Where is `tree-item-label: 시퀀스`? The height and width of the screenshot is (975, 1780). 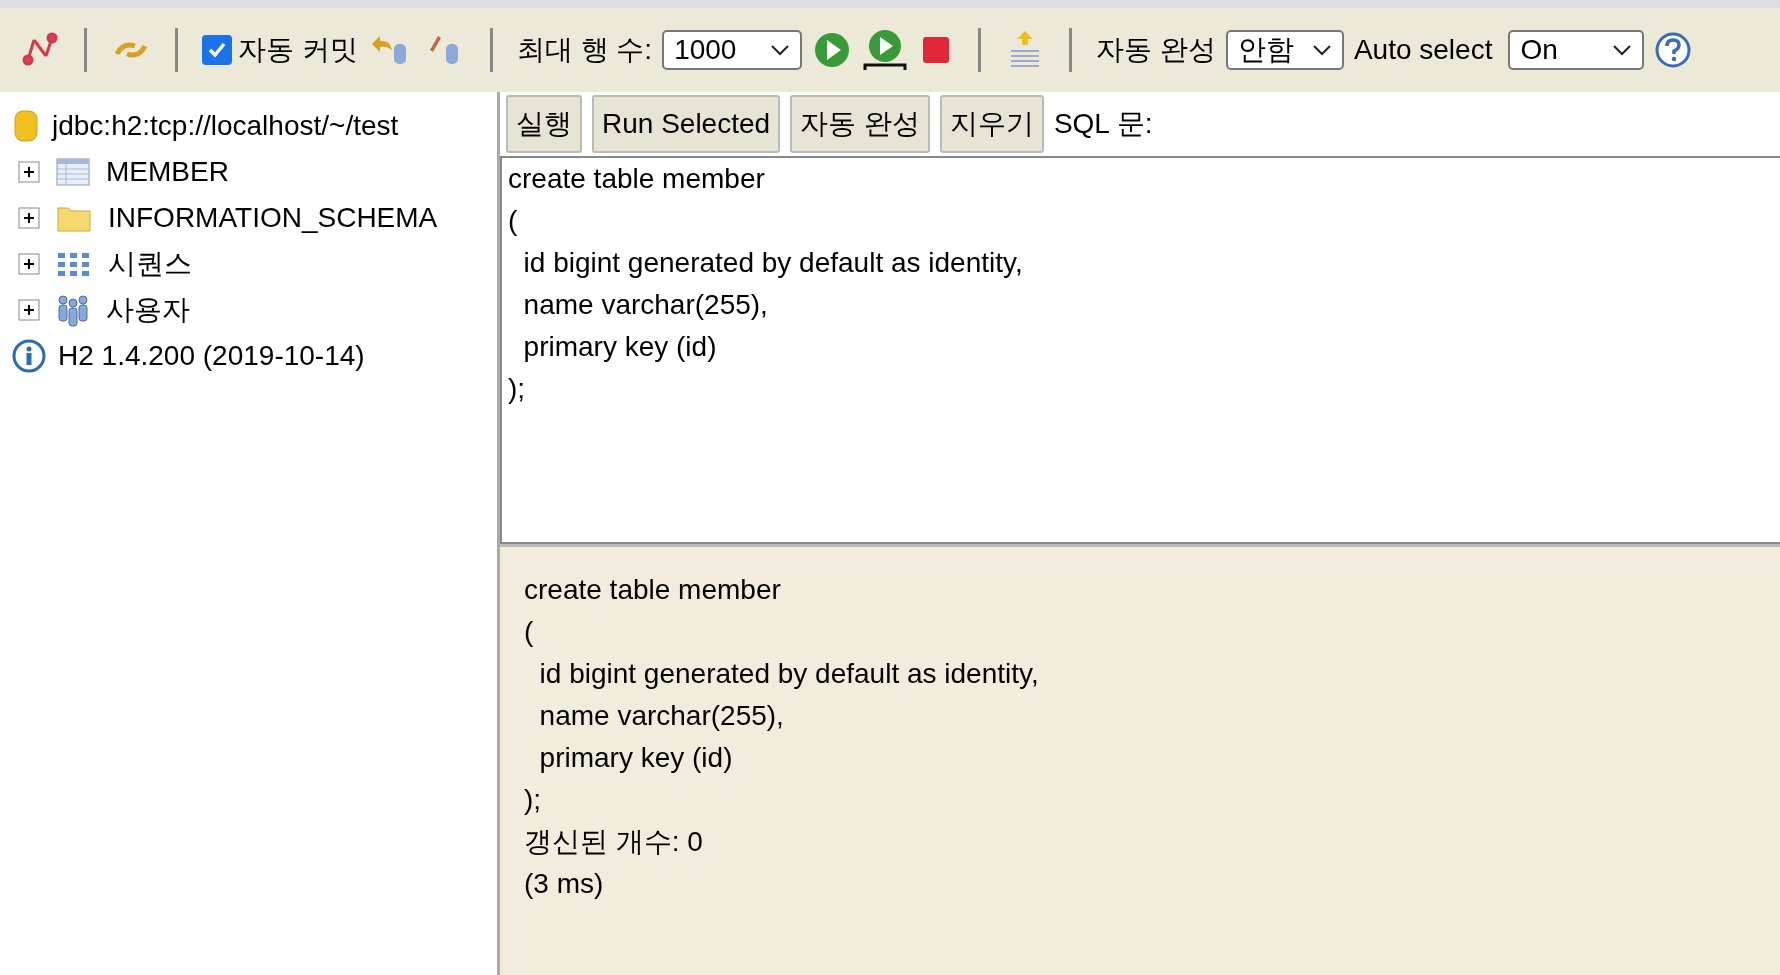 tree-item-label: 시퀀스 is located at coordinates (150, 264).